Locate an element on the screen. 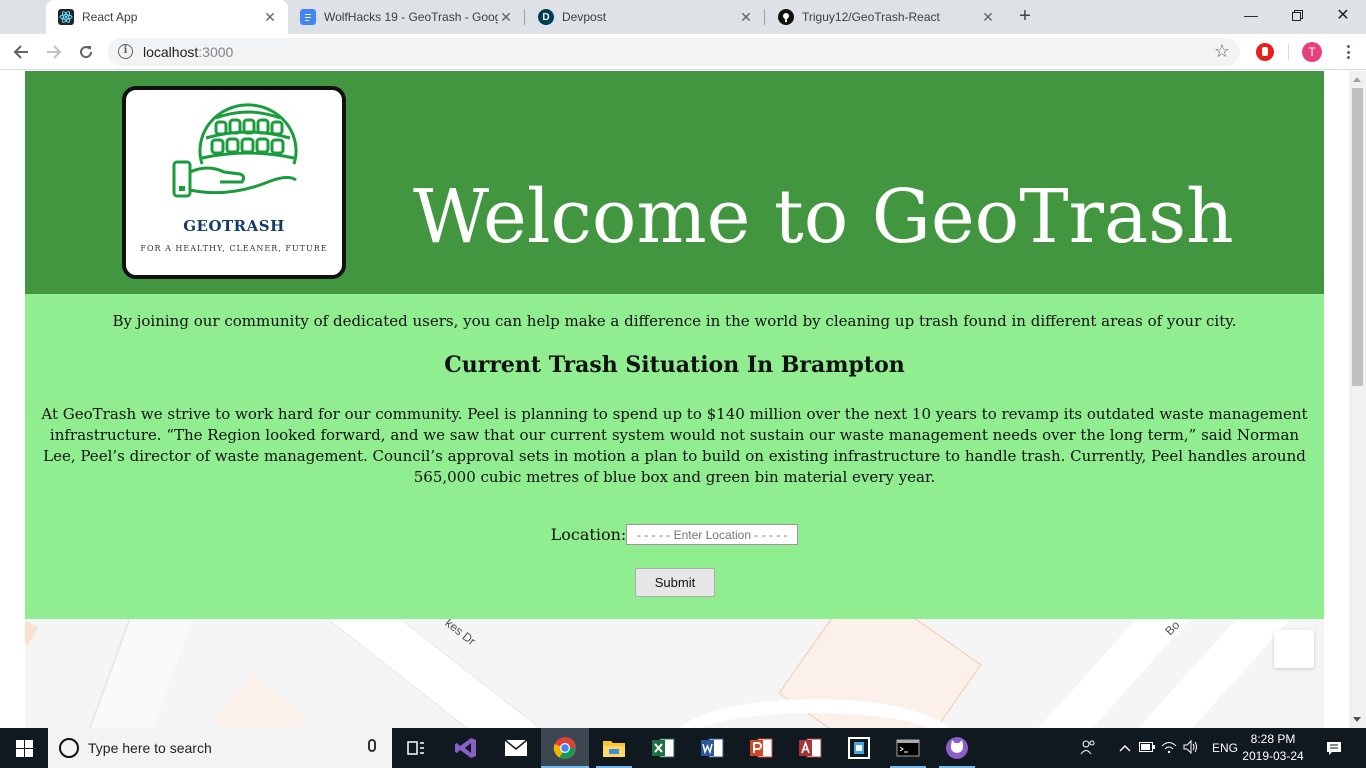 The width and height of the screenshot is (1366, 768). url-host: localhost is located at coordinates (171, 52).